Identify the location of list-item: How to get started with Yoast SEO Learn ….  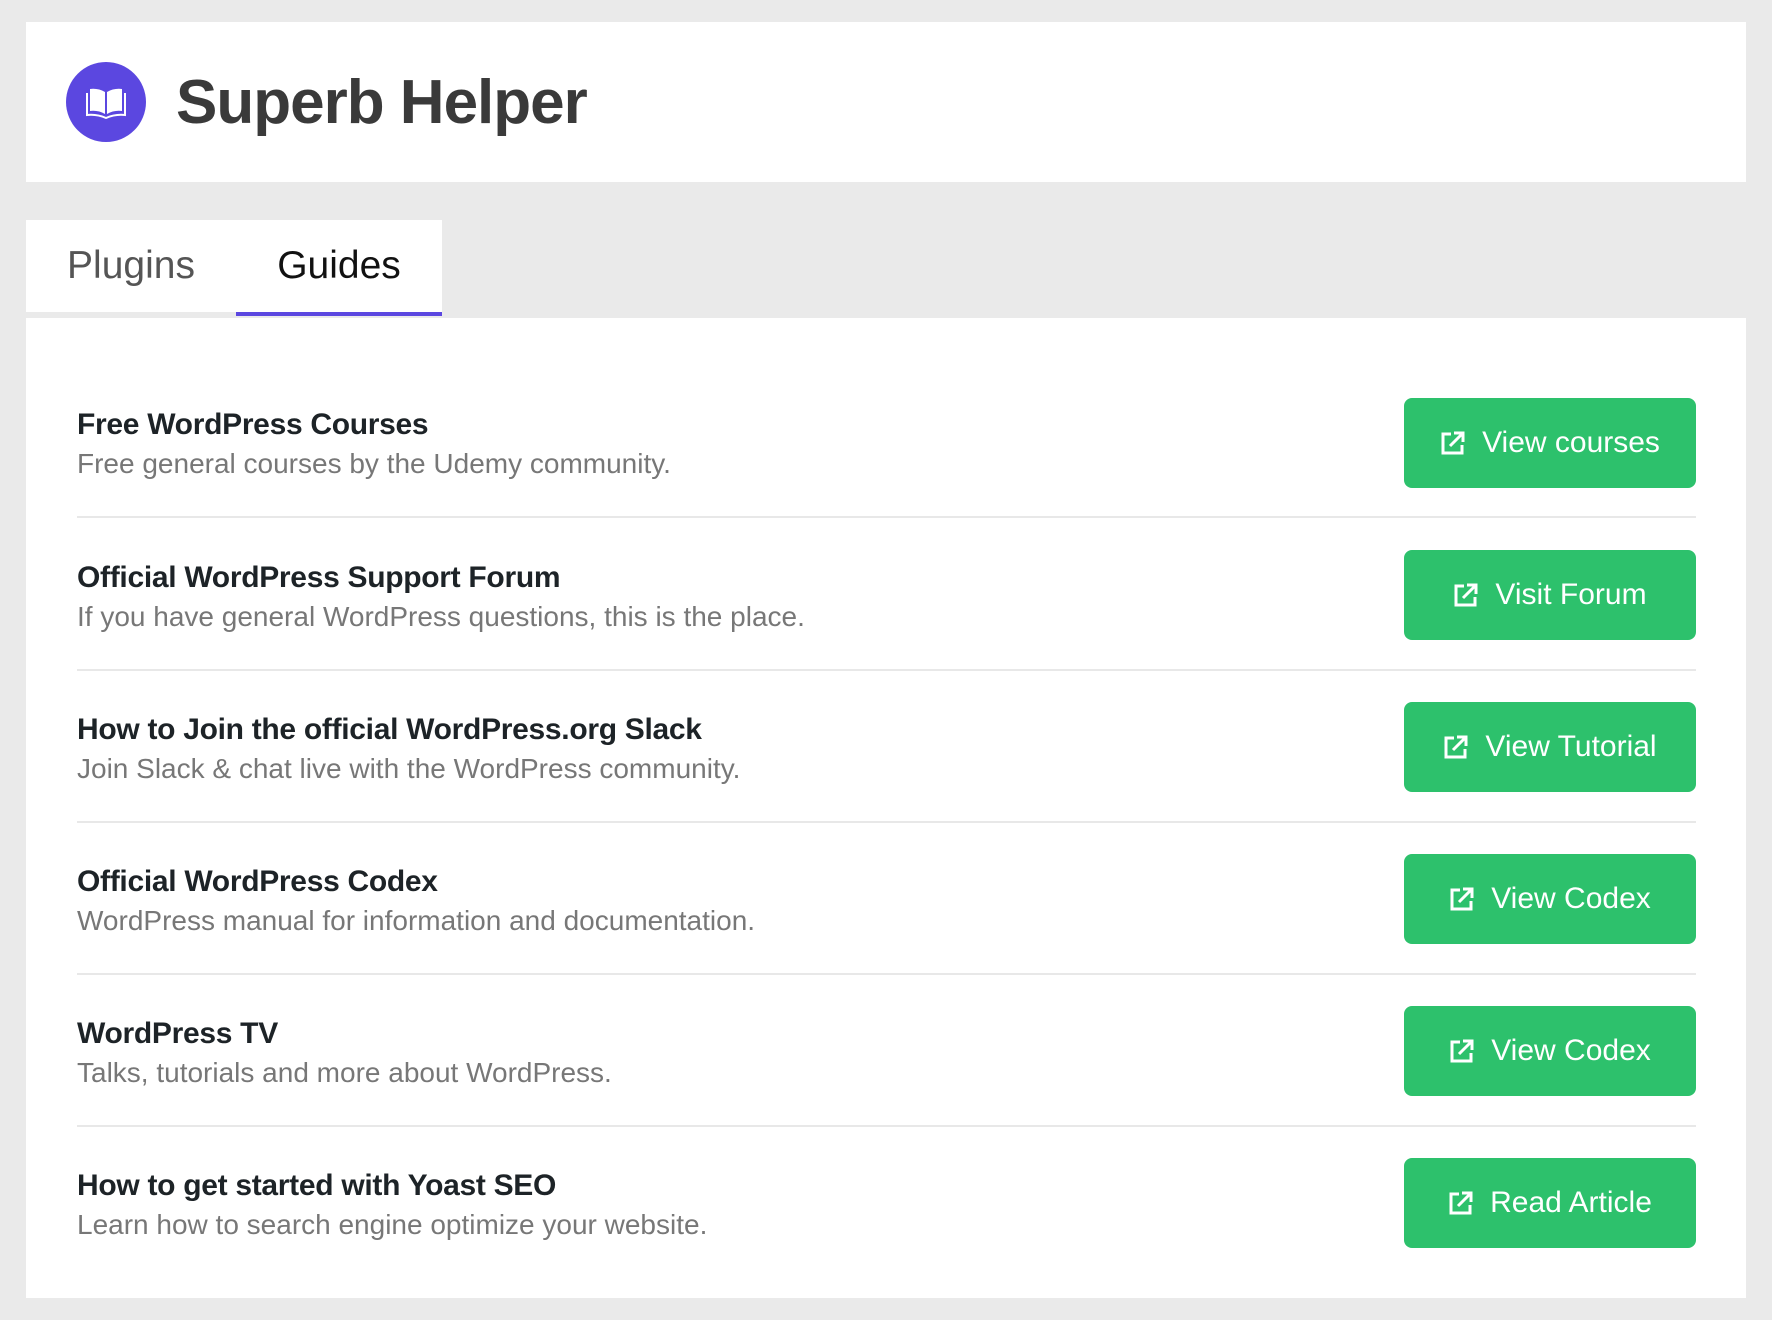
(886, 1203).